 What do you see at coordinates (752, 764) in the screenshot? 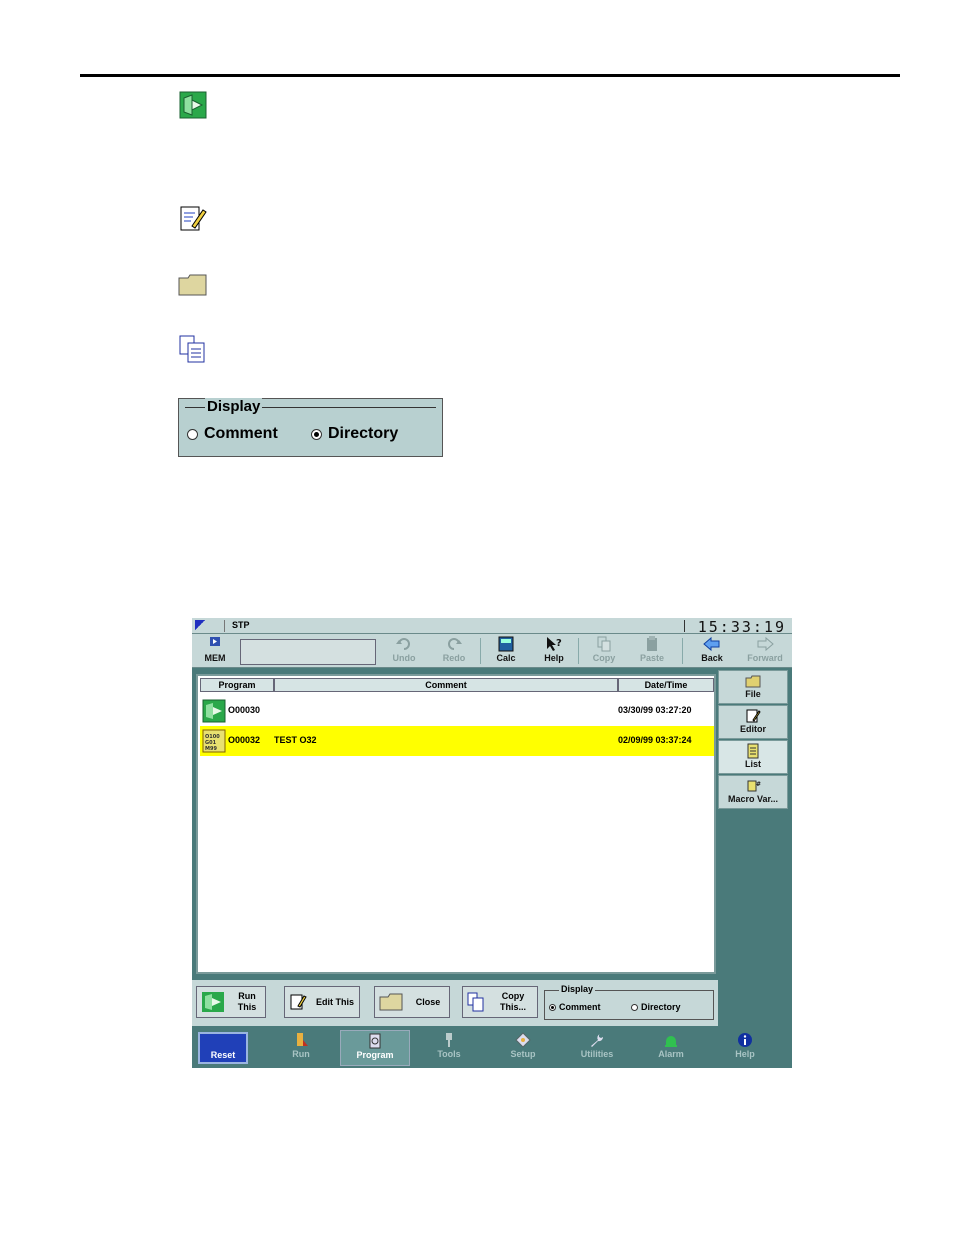
I see `tab-list-label: List` at bounding box center [752, 764].